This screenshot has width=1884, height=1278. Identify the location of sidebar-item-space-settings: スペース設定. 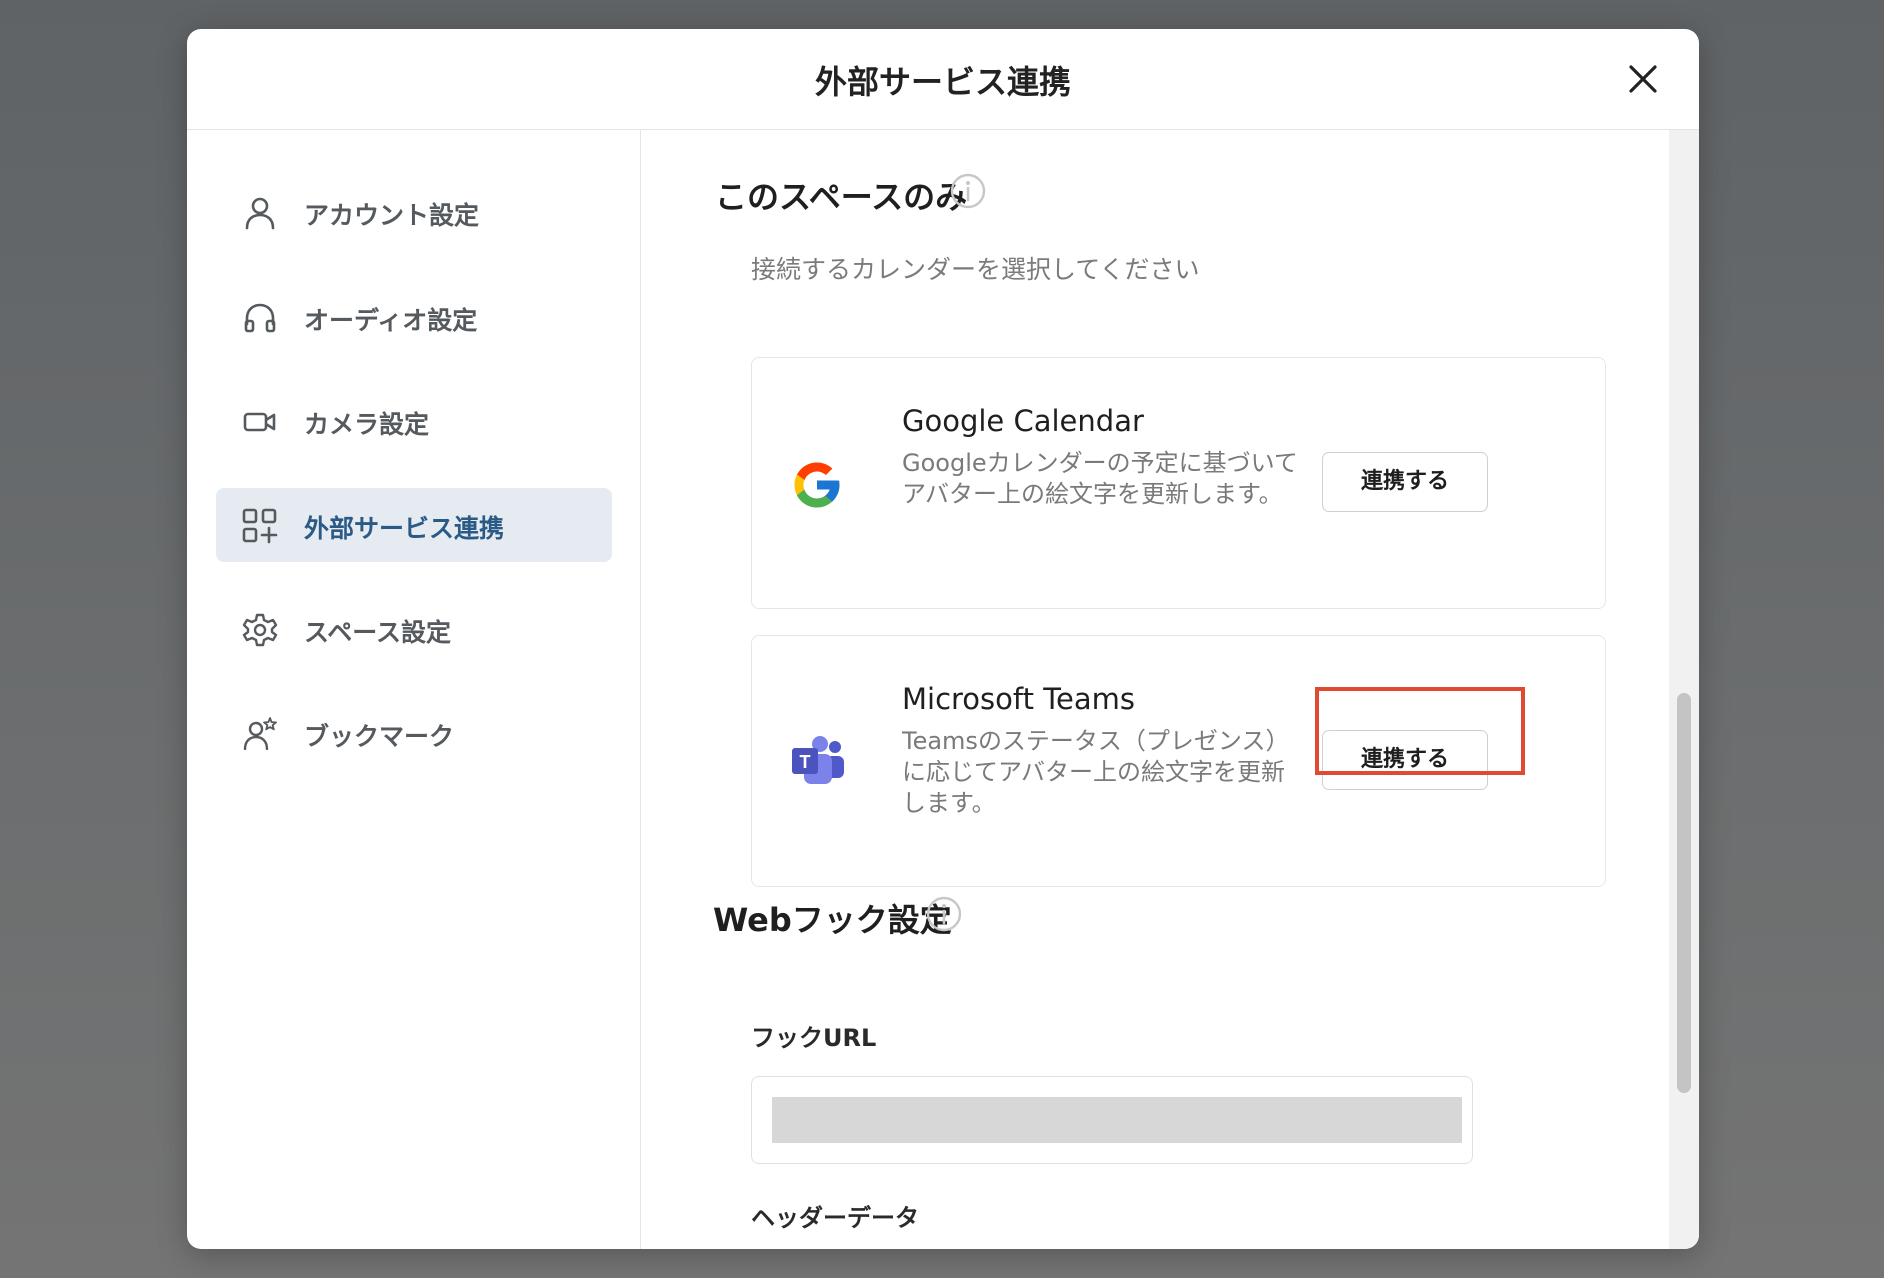
(414, 629).